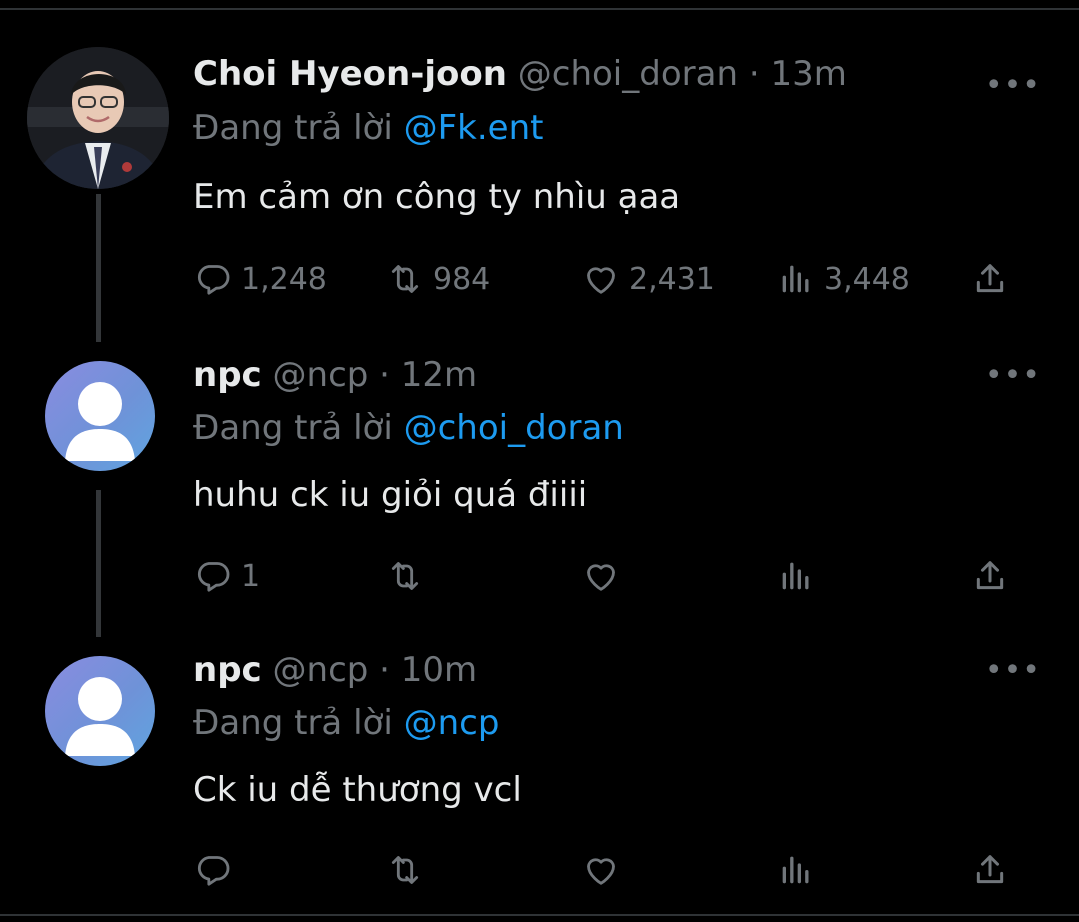 Image resolution: width=1079 pixels, height=922 pixels. What do you see at coordinates (390, 495) in the screenshot?
I see `tweet-text: huhu ck iu giỏi quá điiii` at bounding box center [390, 495].